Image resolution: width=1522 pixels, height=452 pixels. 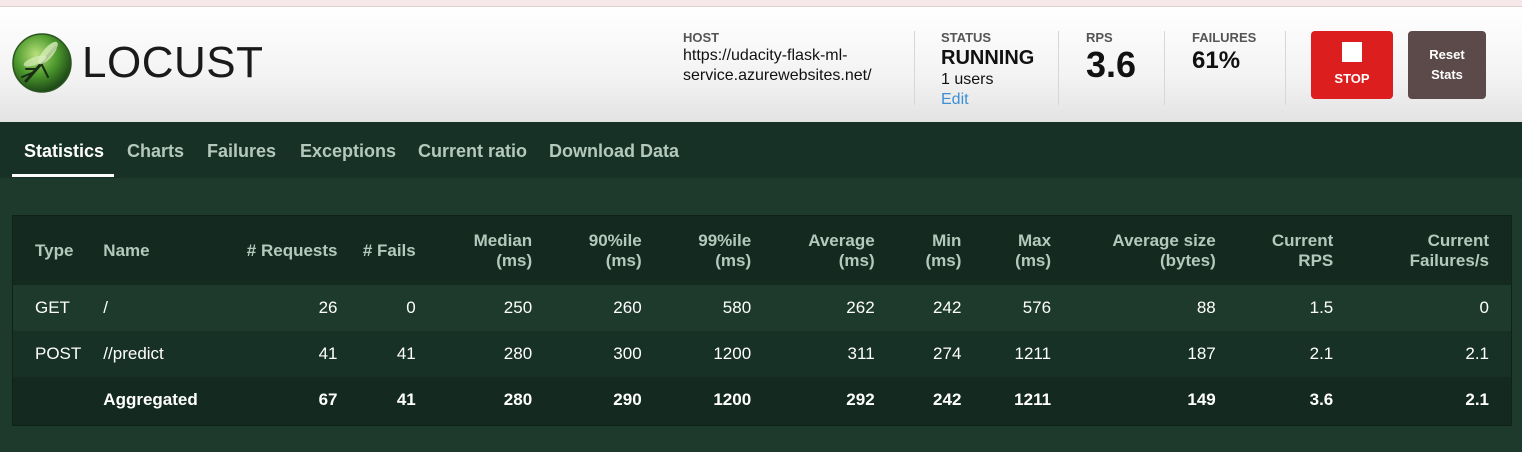 I want to click on failures-label: FAILURES, so click(x=1224, y=37).